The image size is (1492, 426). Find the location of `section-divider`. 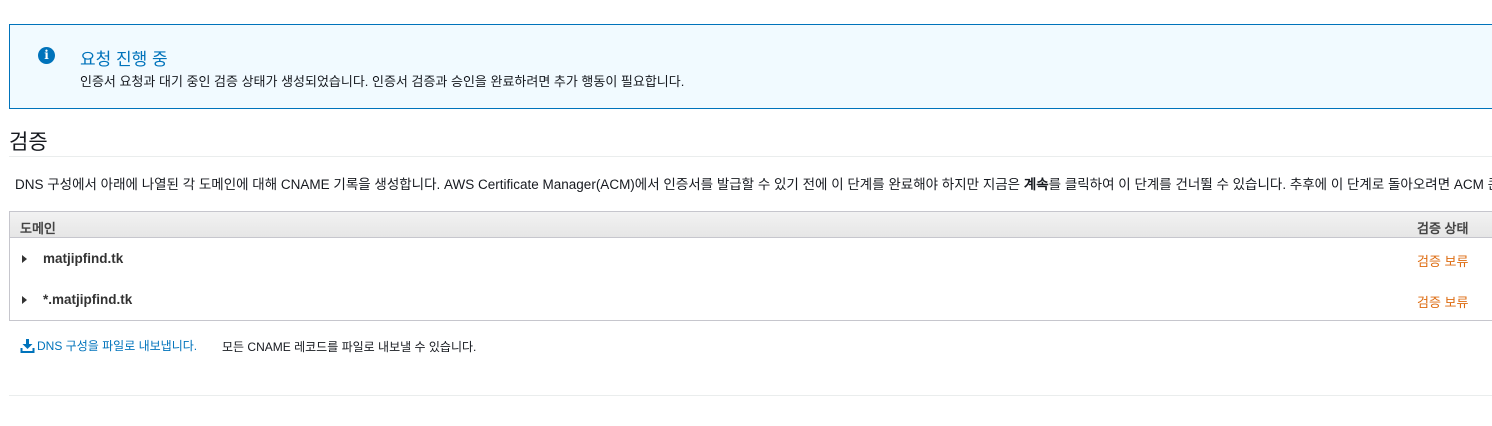

section-divider is located at coordinates (750, 156).